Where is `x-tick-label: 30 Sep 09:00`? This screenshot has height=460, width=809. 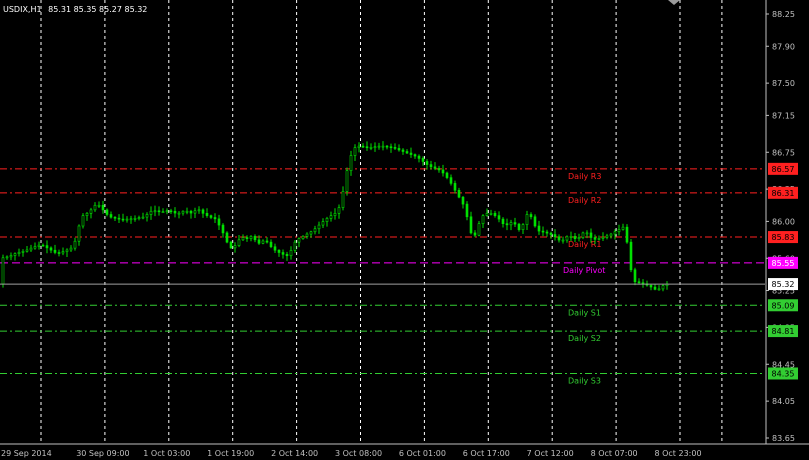 x-tick-label: 30 Sep 09:00 is located at coordinates (102, 453).